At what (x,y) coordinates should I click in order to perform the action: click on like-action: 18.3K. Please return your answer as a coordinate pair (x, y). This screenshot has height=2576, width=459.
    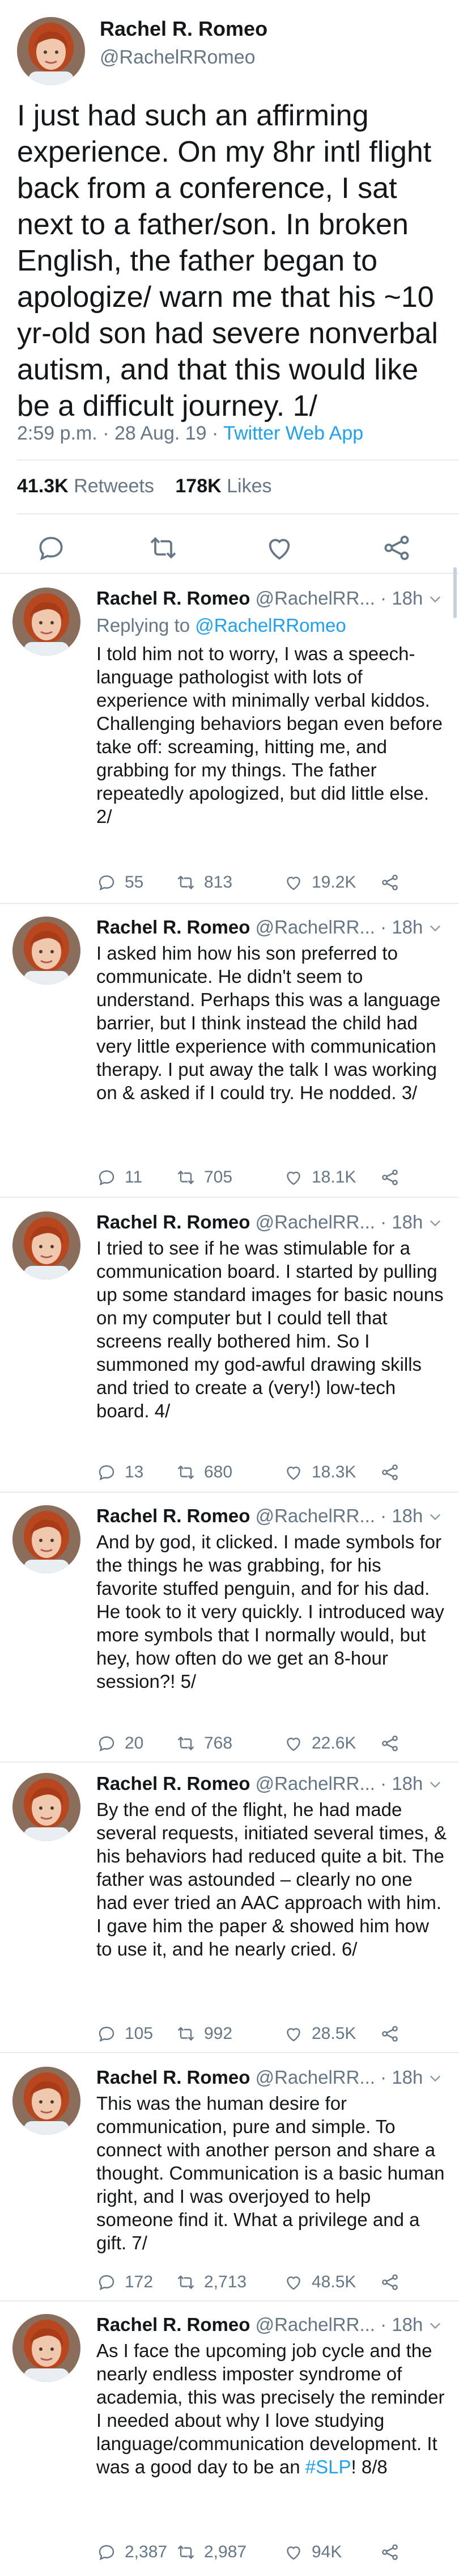
    Looking at the image, I should click on (319, 1472).